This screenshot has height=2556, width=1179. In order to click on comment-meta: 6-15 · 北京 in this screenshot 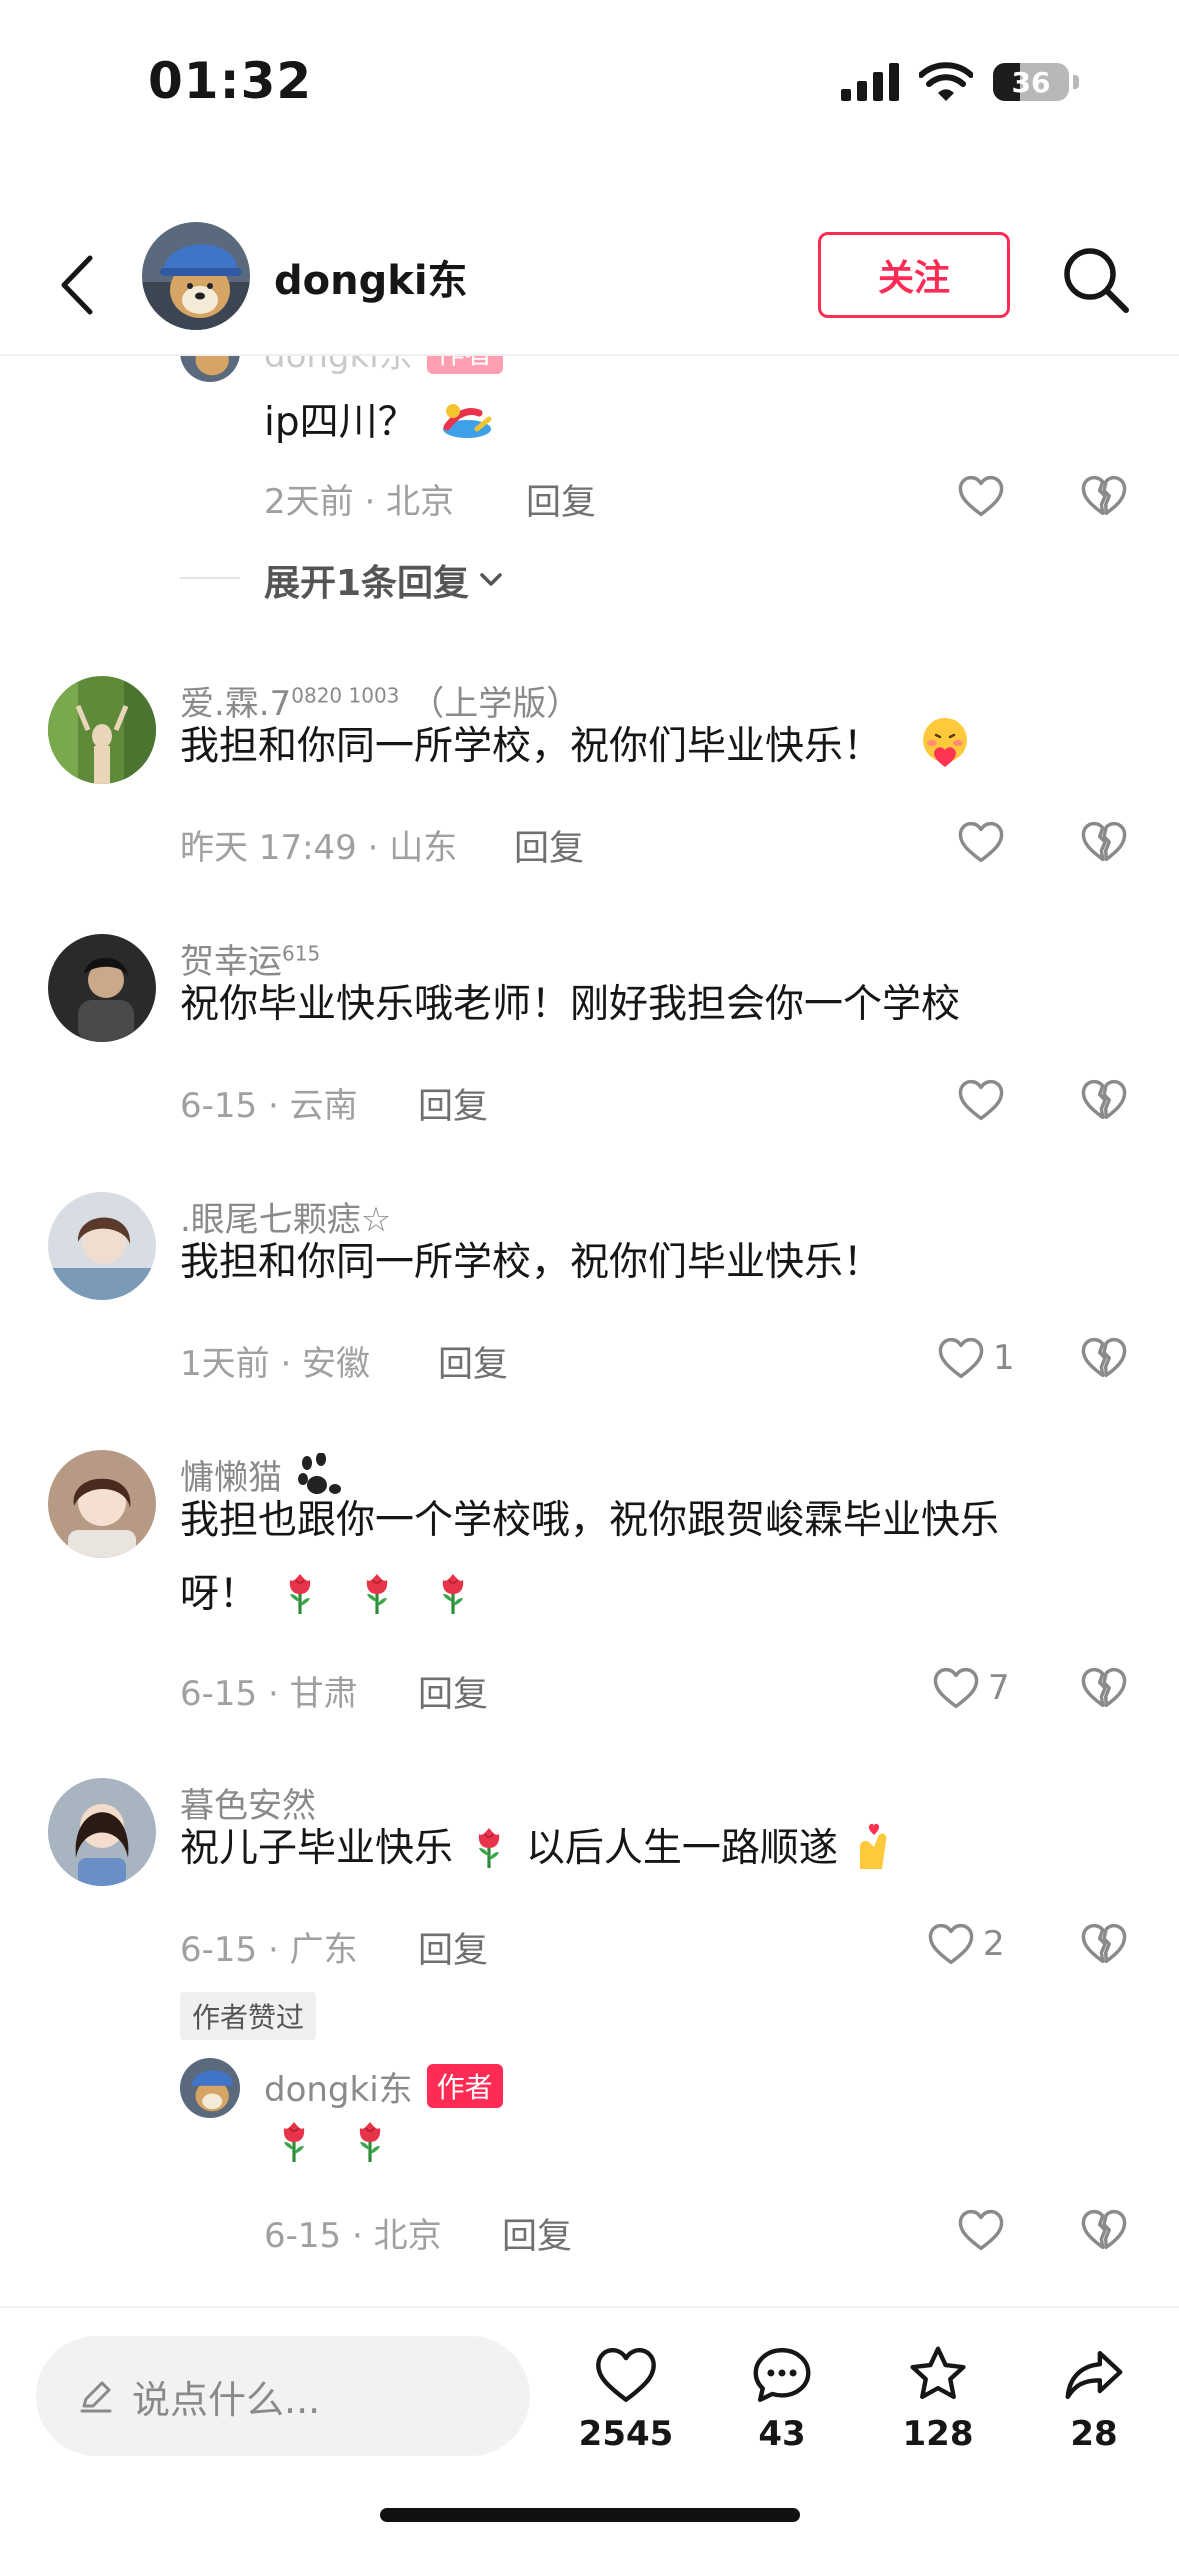, I will do `click(353, 2236)`.